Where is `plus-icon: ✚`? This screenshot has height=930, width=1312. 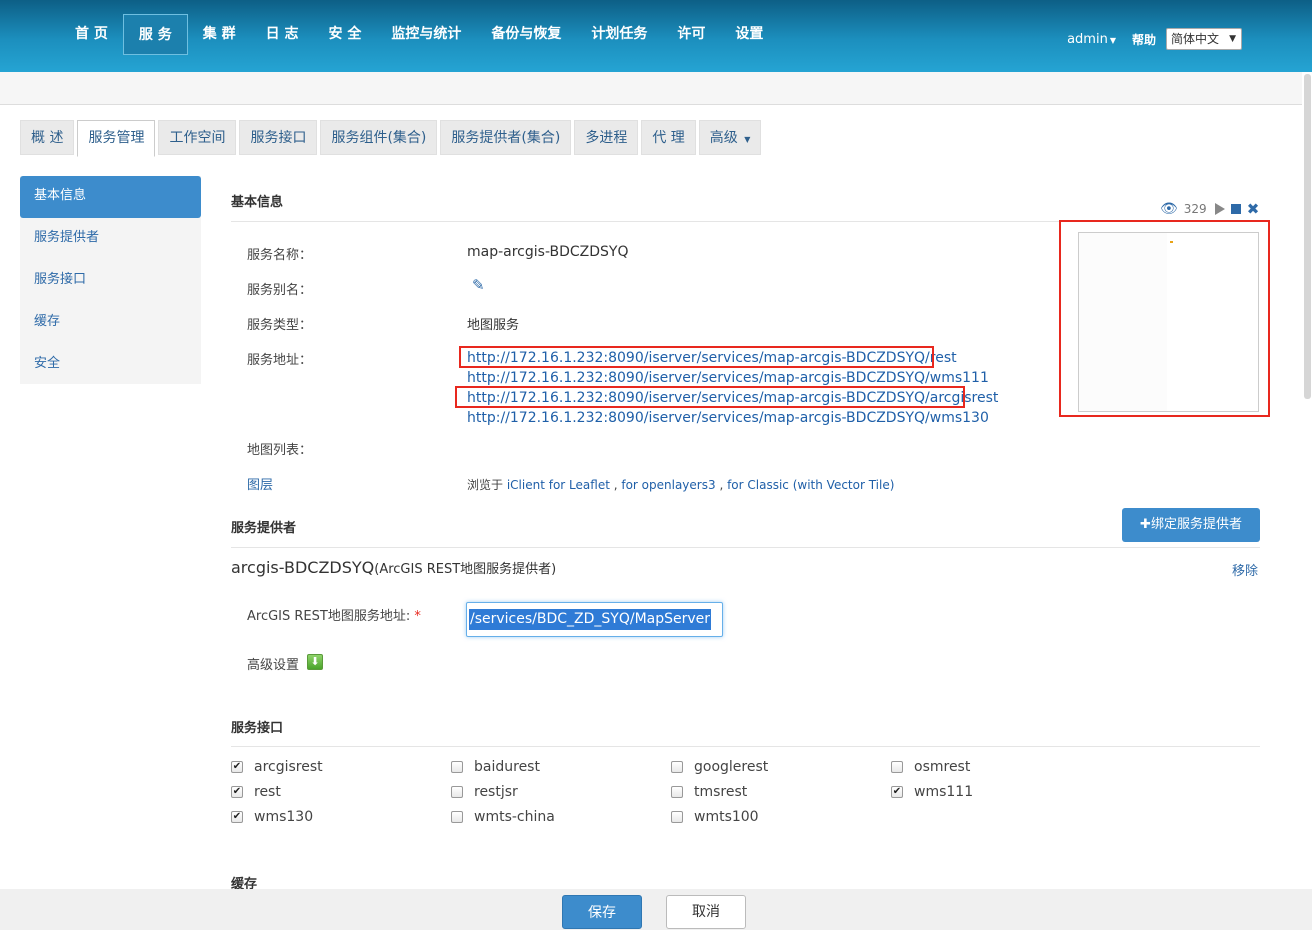
plus-icon: ✚ is located at coordinates (1145, 524).